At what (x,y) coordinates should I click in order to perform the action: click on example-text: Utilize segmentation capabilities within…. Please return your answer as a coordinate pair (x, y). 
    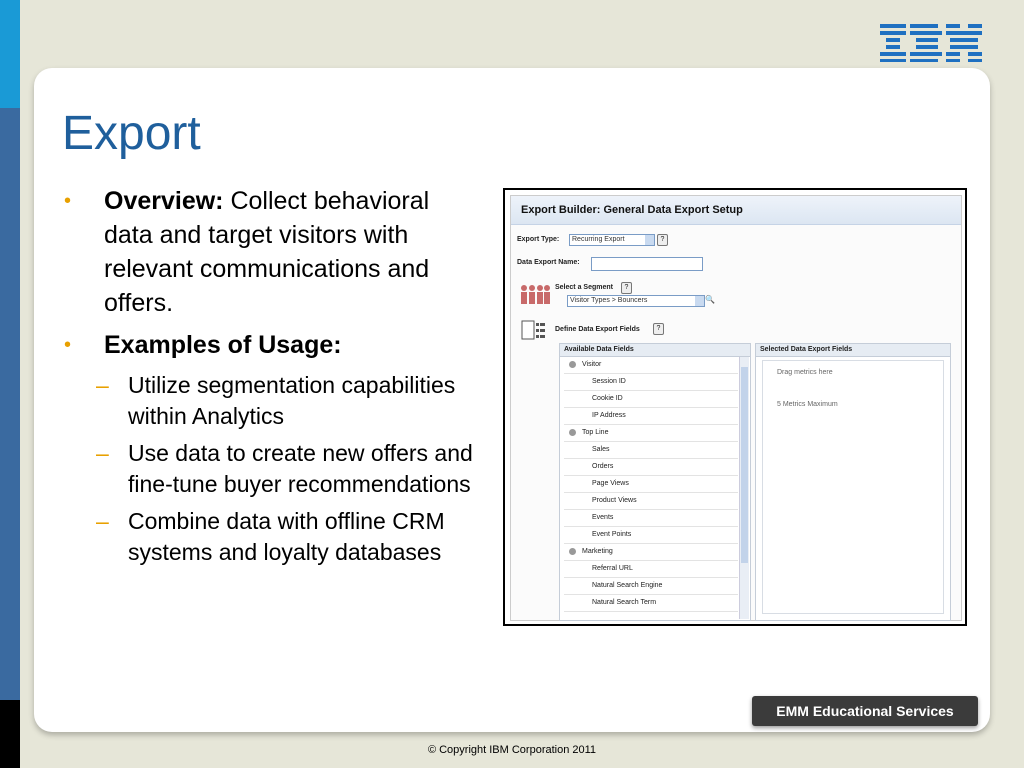
    Looking at the image, I should click on (292, 400).